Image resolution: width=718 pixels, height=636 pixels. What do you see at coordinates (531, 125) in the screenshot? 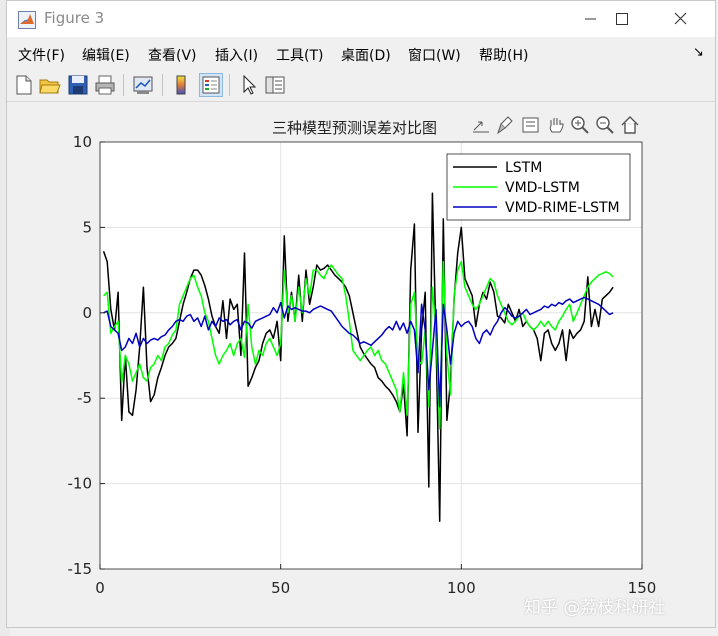
I see `data-tips-icon` at bounding box center [531, 125].